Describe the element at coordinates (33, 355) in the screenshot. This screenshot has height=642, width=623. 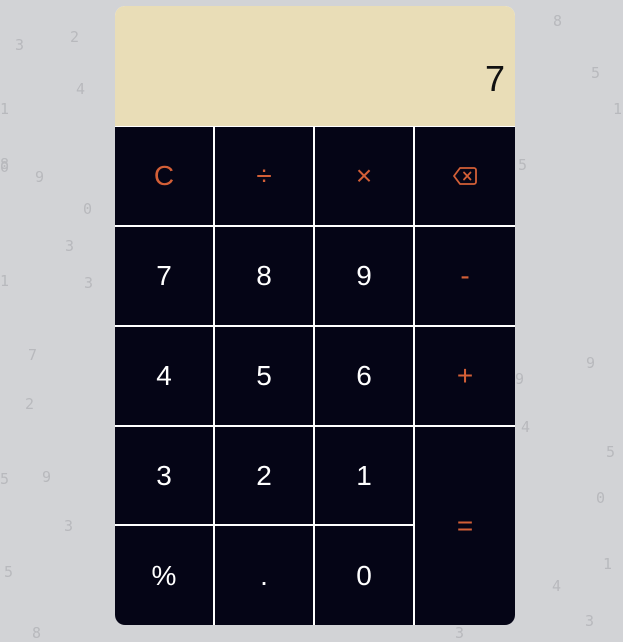
I see `background-digit: 7` at that location.